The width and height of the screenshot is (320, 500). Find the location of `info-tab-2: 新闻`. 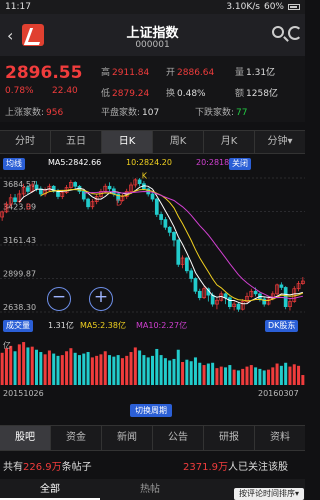

info-tab-2: 新闻 is located at coordinates (127, 438).